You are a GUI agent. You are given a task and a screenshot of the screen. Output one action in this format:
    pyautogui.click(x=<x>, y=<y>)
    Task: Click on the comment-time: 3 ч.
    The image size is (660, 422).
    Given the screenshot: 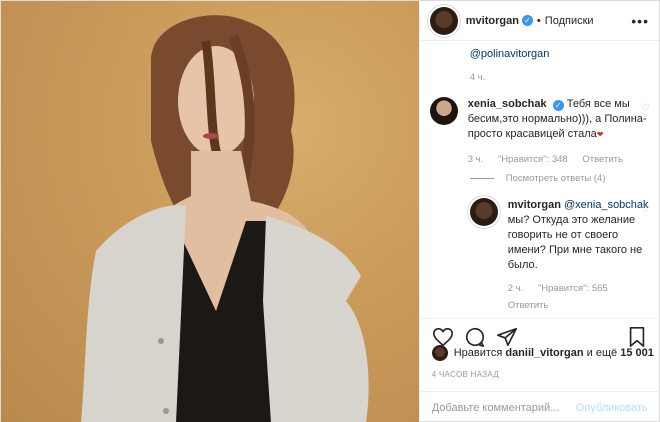 What is the action you would take?
    pyautogui.click(x=475, y=159)
    